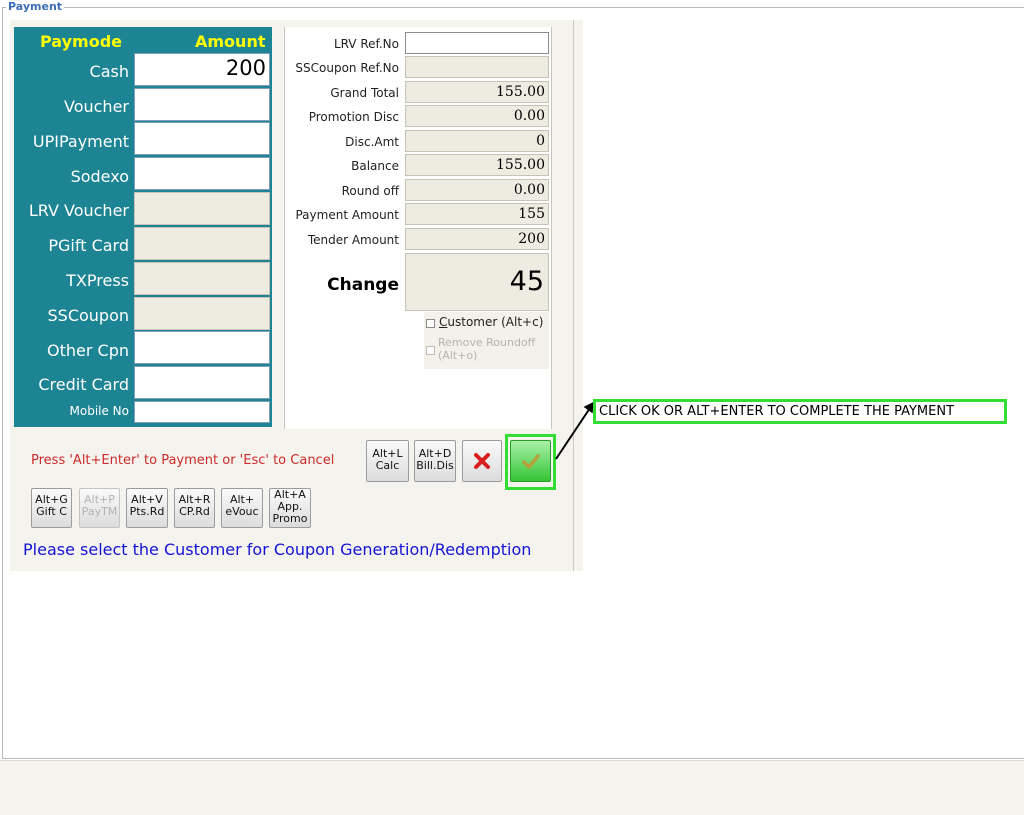 The width and height of the screenshot is (1024, 815). What do you see at coordinates (290, 518) in the screenshot?
I see `app-promo-label-2: Promo` at bounding box center [290, 518].